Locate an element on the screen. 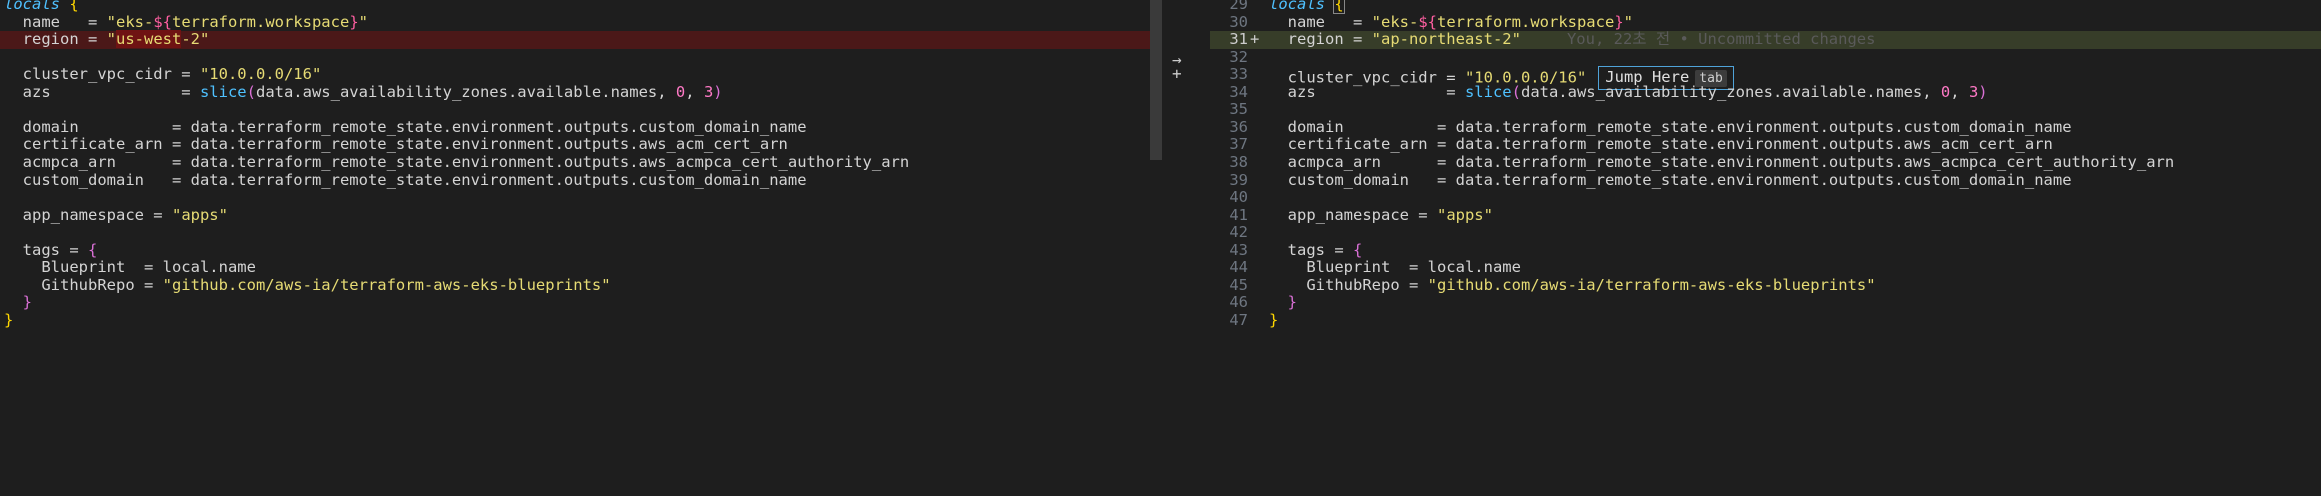 This screenshot has height=496, width=2321. code-line: Blueprint = local.name is located at coordinates (575, 267).